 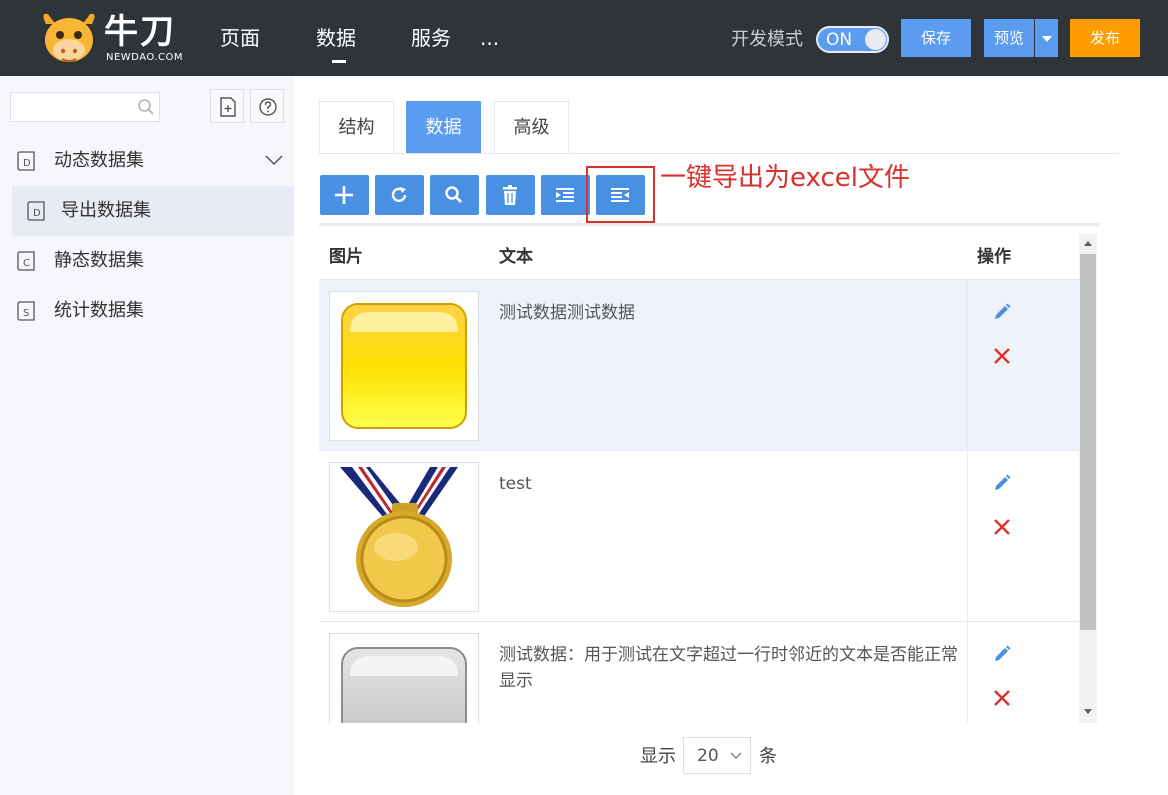 I want to click on export-highlight-box, so click(x=620, y=194).